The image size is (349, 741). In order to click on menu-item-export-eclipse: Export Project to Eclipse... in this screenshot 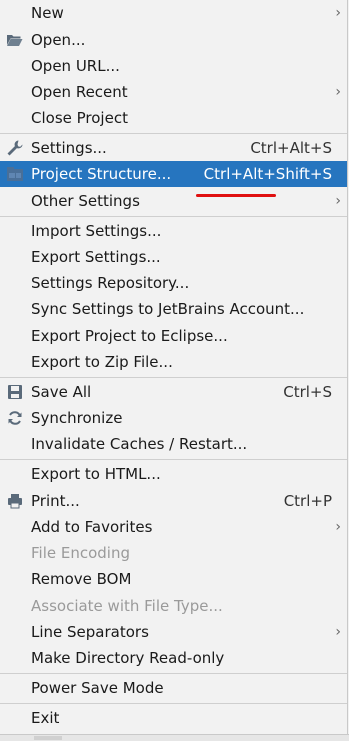, I will do `click(173, 336)`.